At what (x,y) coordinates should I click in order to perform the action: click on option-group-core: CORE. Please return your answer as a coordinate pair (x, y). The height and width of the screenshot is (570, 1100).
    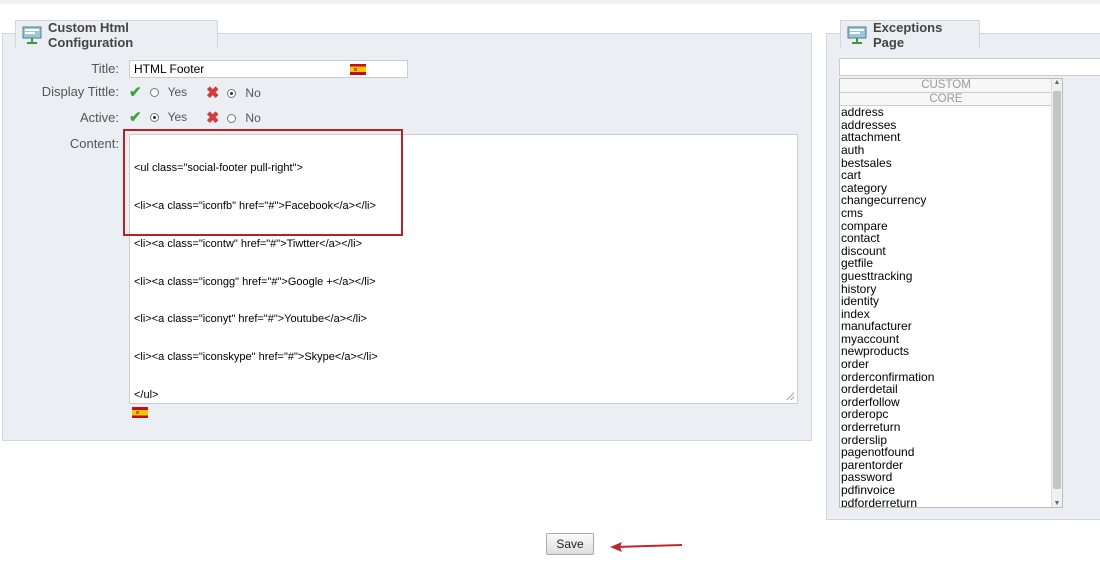
    Looking at the image, I should click on (946, 99).